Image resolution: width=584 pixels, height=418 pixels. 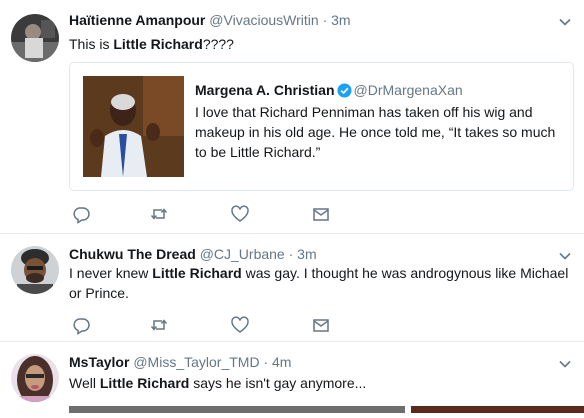 I want to click on timestamp: 4m, so click(x=281, y=362).